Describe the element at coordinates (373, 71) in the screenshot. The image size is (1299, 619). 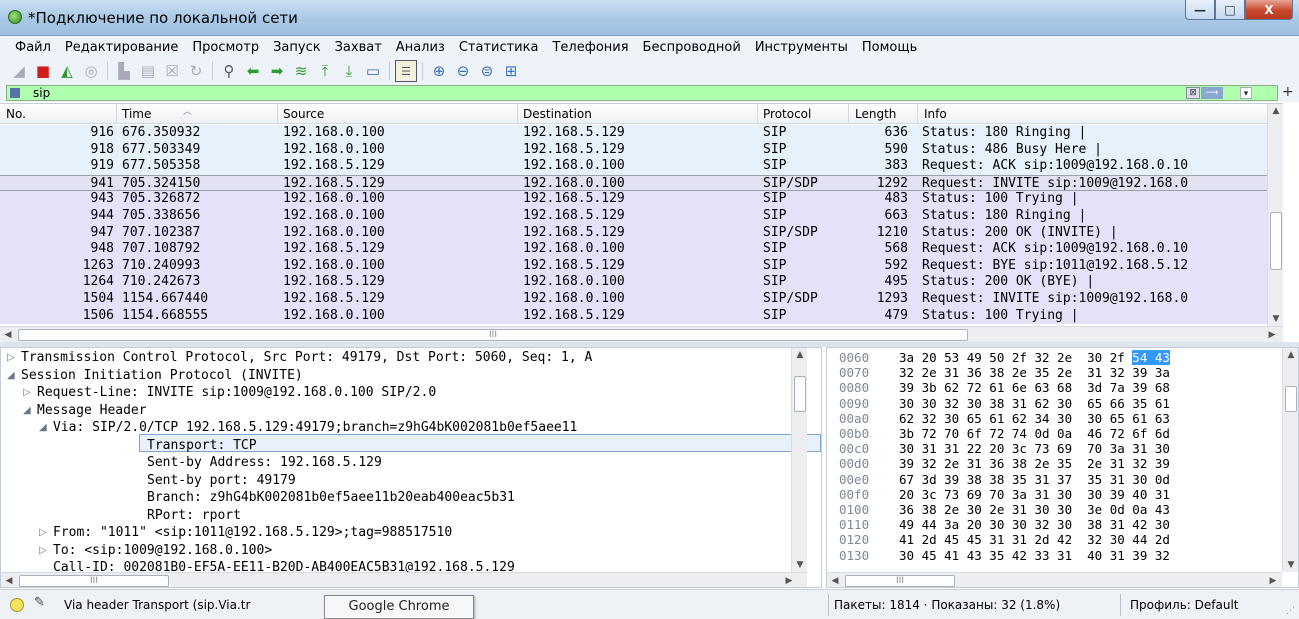
I see `auto-scroll-icon: ▭` at that location.